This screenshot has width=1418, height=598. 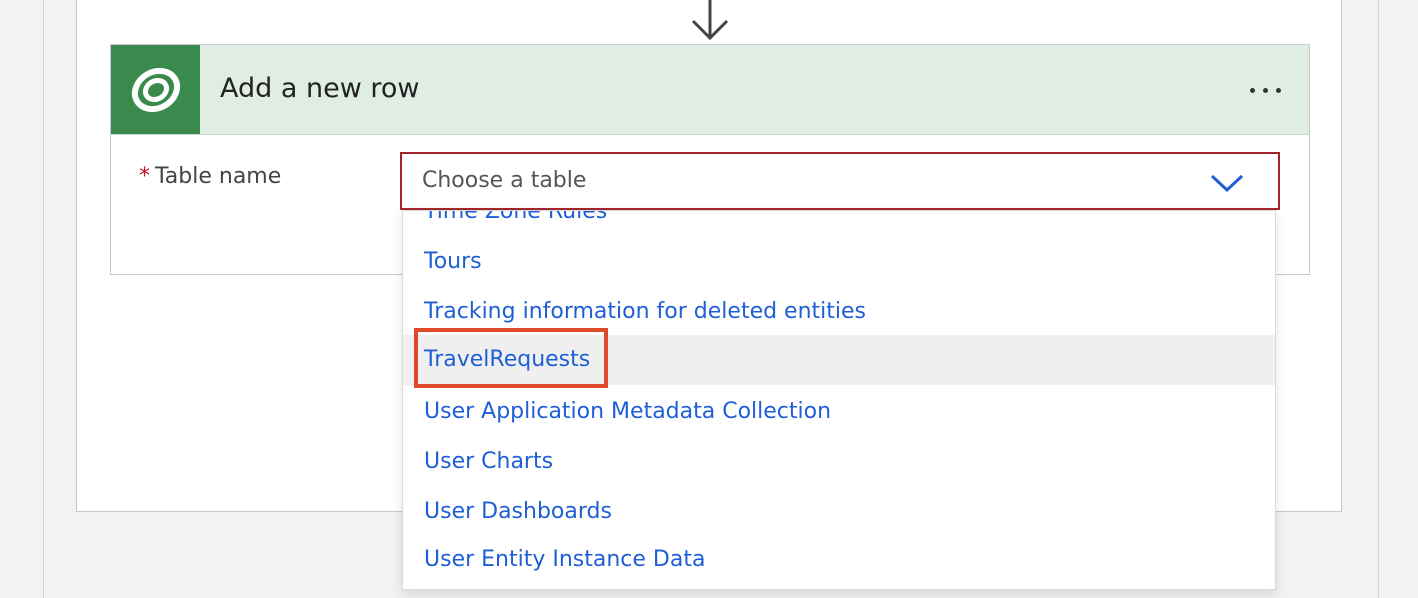 I want to click on option-user-entity-instance-data: User Entity Instance Data, so click(x=839, y=560).